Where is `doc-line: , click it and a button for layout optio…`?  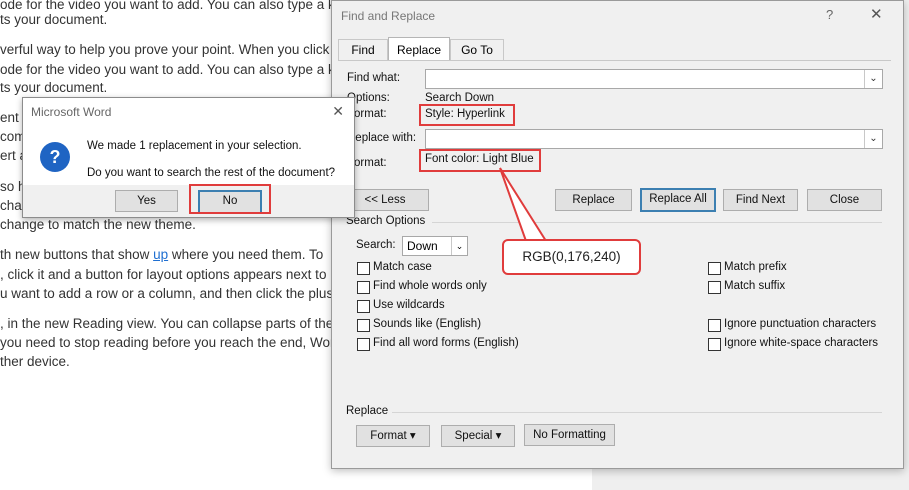
doc-line: , click it and a button for layout optio… is located at coordinates (163, 274).